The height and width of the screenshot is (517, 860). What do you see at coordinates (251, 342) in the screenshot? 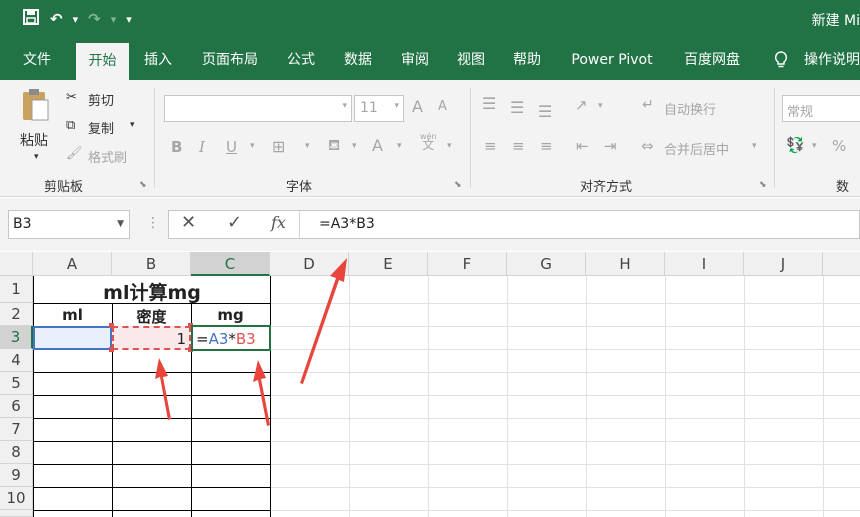
I see `annotation-arrows` at bounding box center [251, 342].